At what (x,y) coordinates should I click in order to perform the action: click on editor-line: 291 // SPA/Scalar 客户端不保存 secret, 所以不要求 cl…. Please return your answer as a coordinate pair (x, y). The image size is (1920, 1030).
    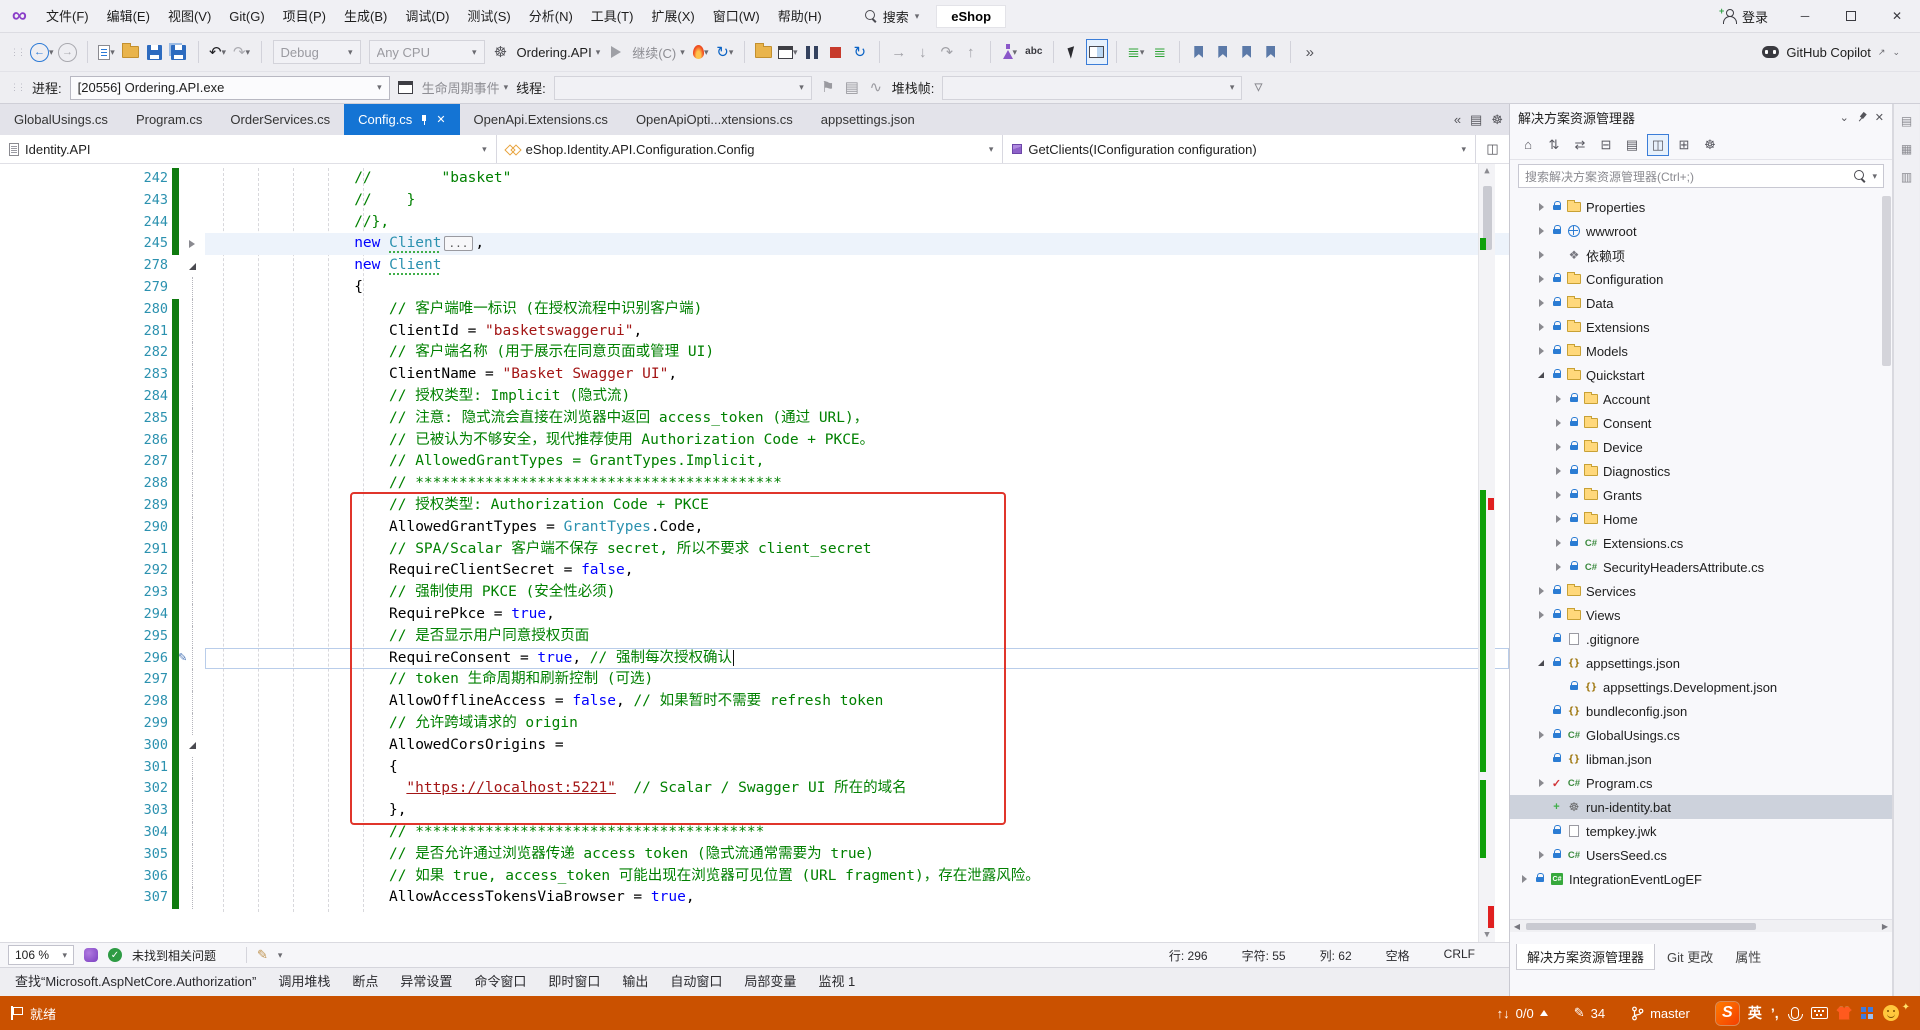
    Looking at the image, I should click on (754, 549).